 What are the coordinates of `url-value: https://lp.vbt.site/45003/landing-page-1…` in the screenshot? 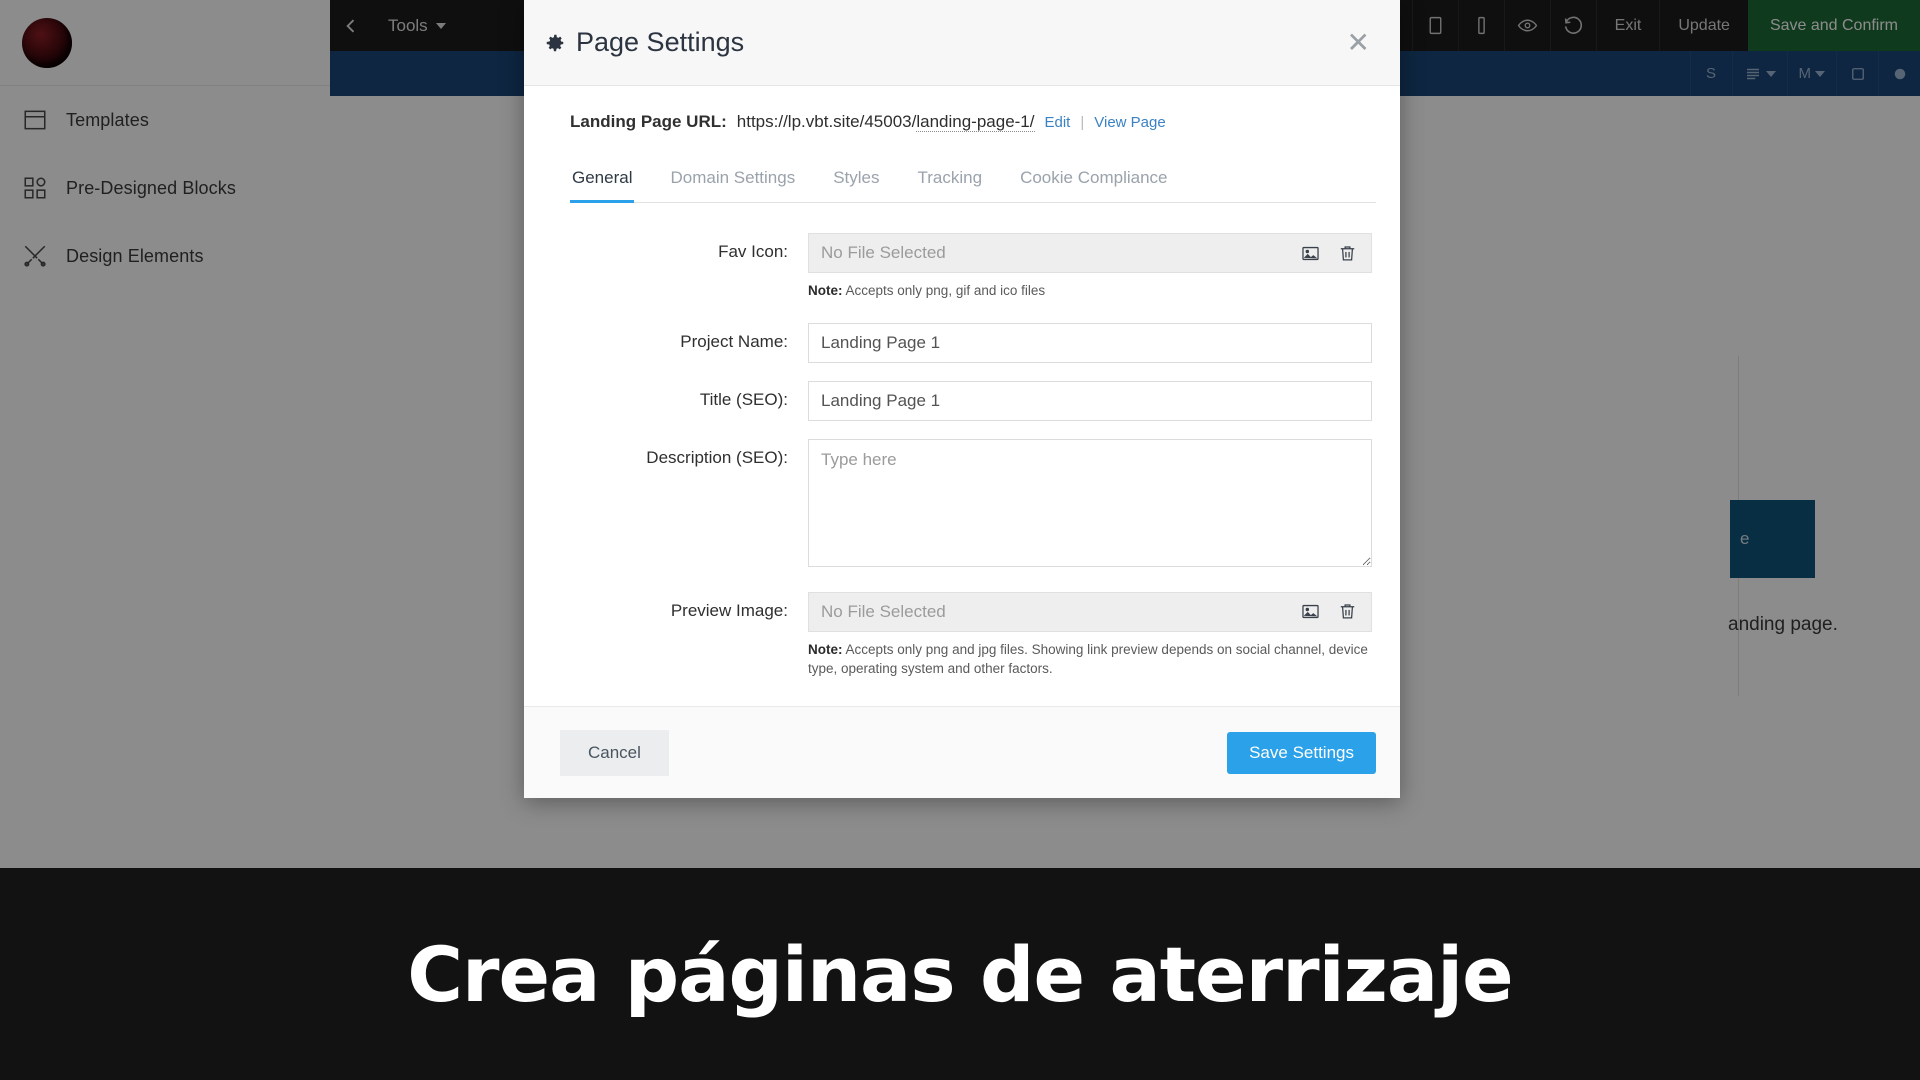 It's located at (886, 122).